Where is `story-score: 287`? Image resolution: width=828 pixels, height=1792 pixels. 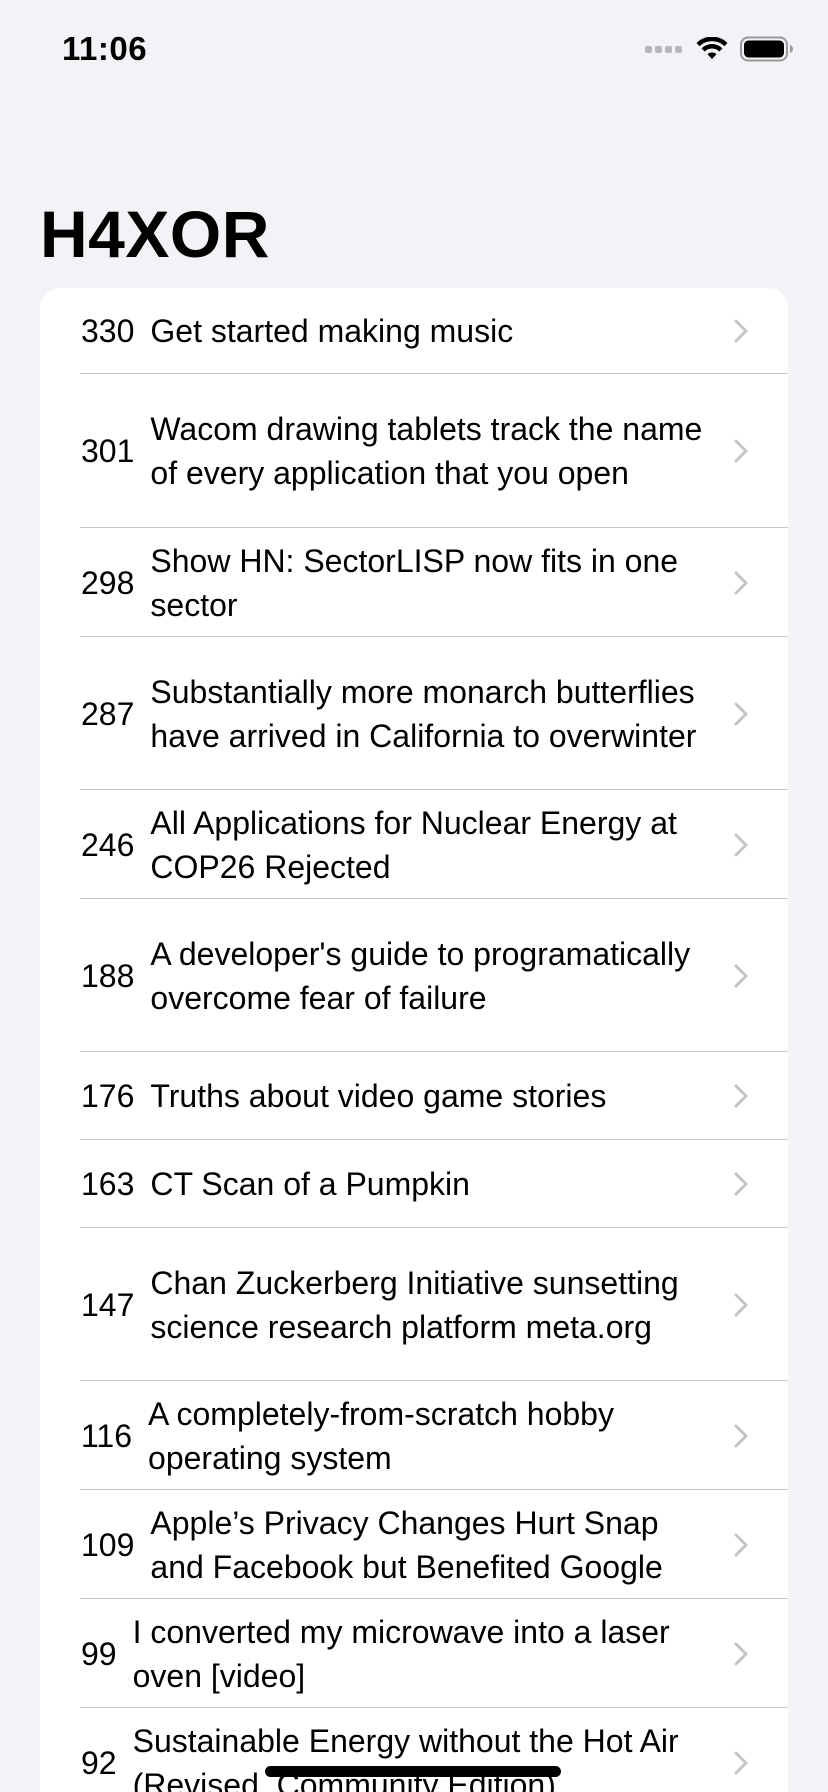 story-score: 287 is located at coordinates (108, 713).